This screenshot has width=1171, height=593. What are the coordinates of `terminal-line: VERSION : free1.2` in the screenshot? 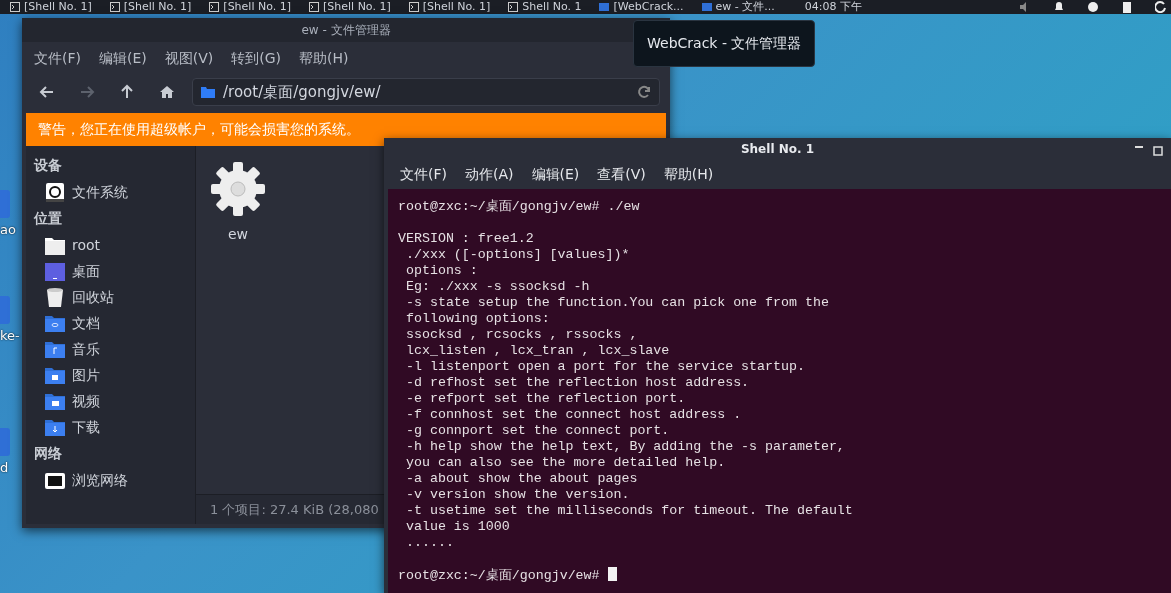 It's located at (466, 239).